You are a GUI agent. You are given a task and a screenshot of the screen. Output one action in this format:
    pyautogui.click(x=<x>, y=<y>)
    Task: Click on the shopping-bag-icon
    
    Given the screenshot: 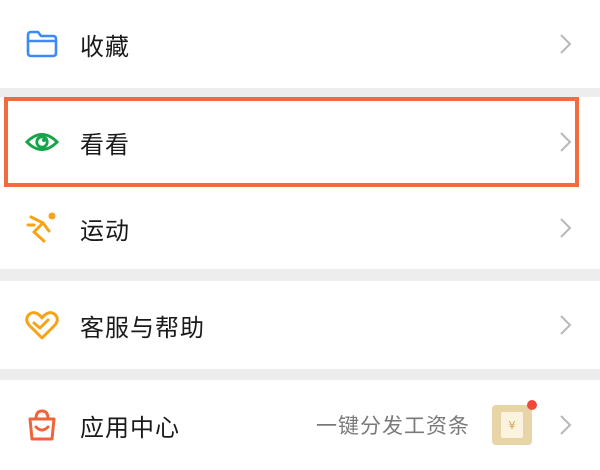 What is the action you would take?
    pyautogui.click(x=42, y=425)
    